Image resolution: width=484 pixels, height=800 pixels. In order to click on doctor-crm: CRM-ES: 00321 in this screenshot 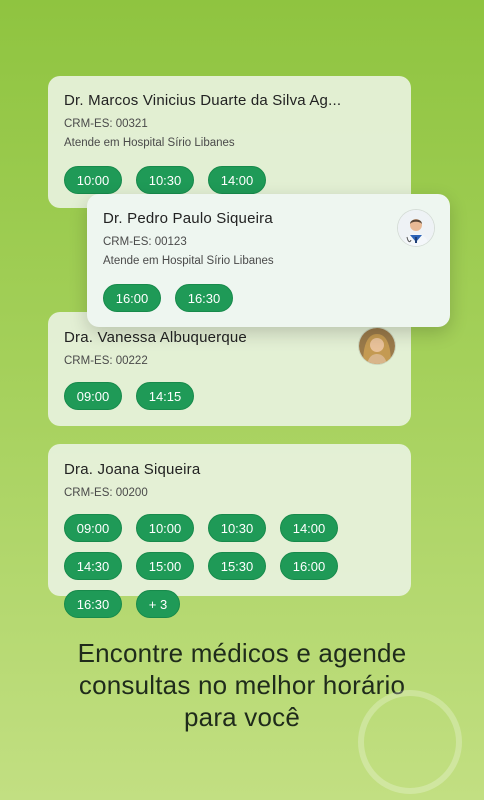, I will do `click(106, 124)`.